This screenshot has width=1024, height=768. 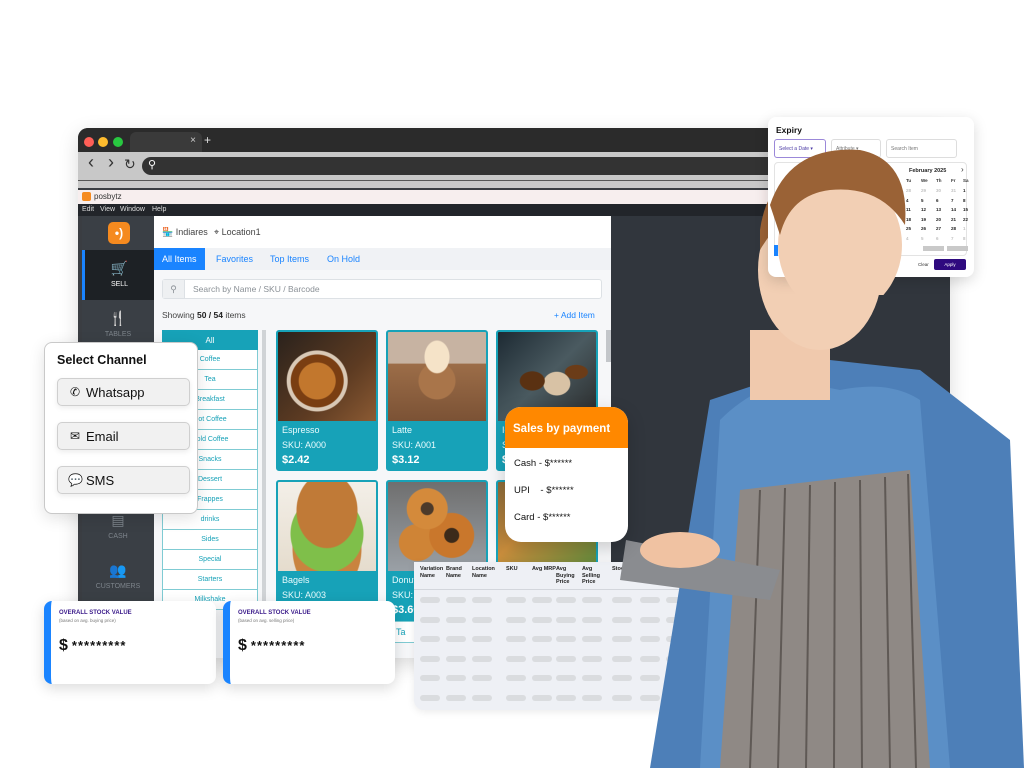 What do you see at coordinates (938, 219) in the screenshot?
I see `calendar-day: 20` at bounding box center [938, 219].